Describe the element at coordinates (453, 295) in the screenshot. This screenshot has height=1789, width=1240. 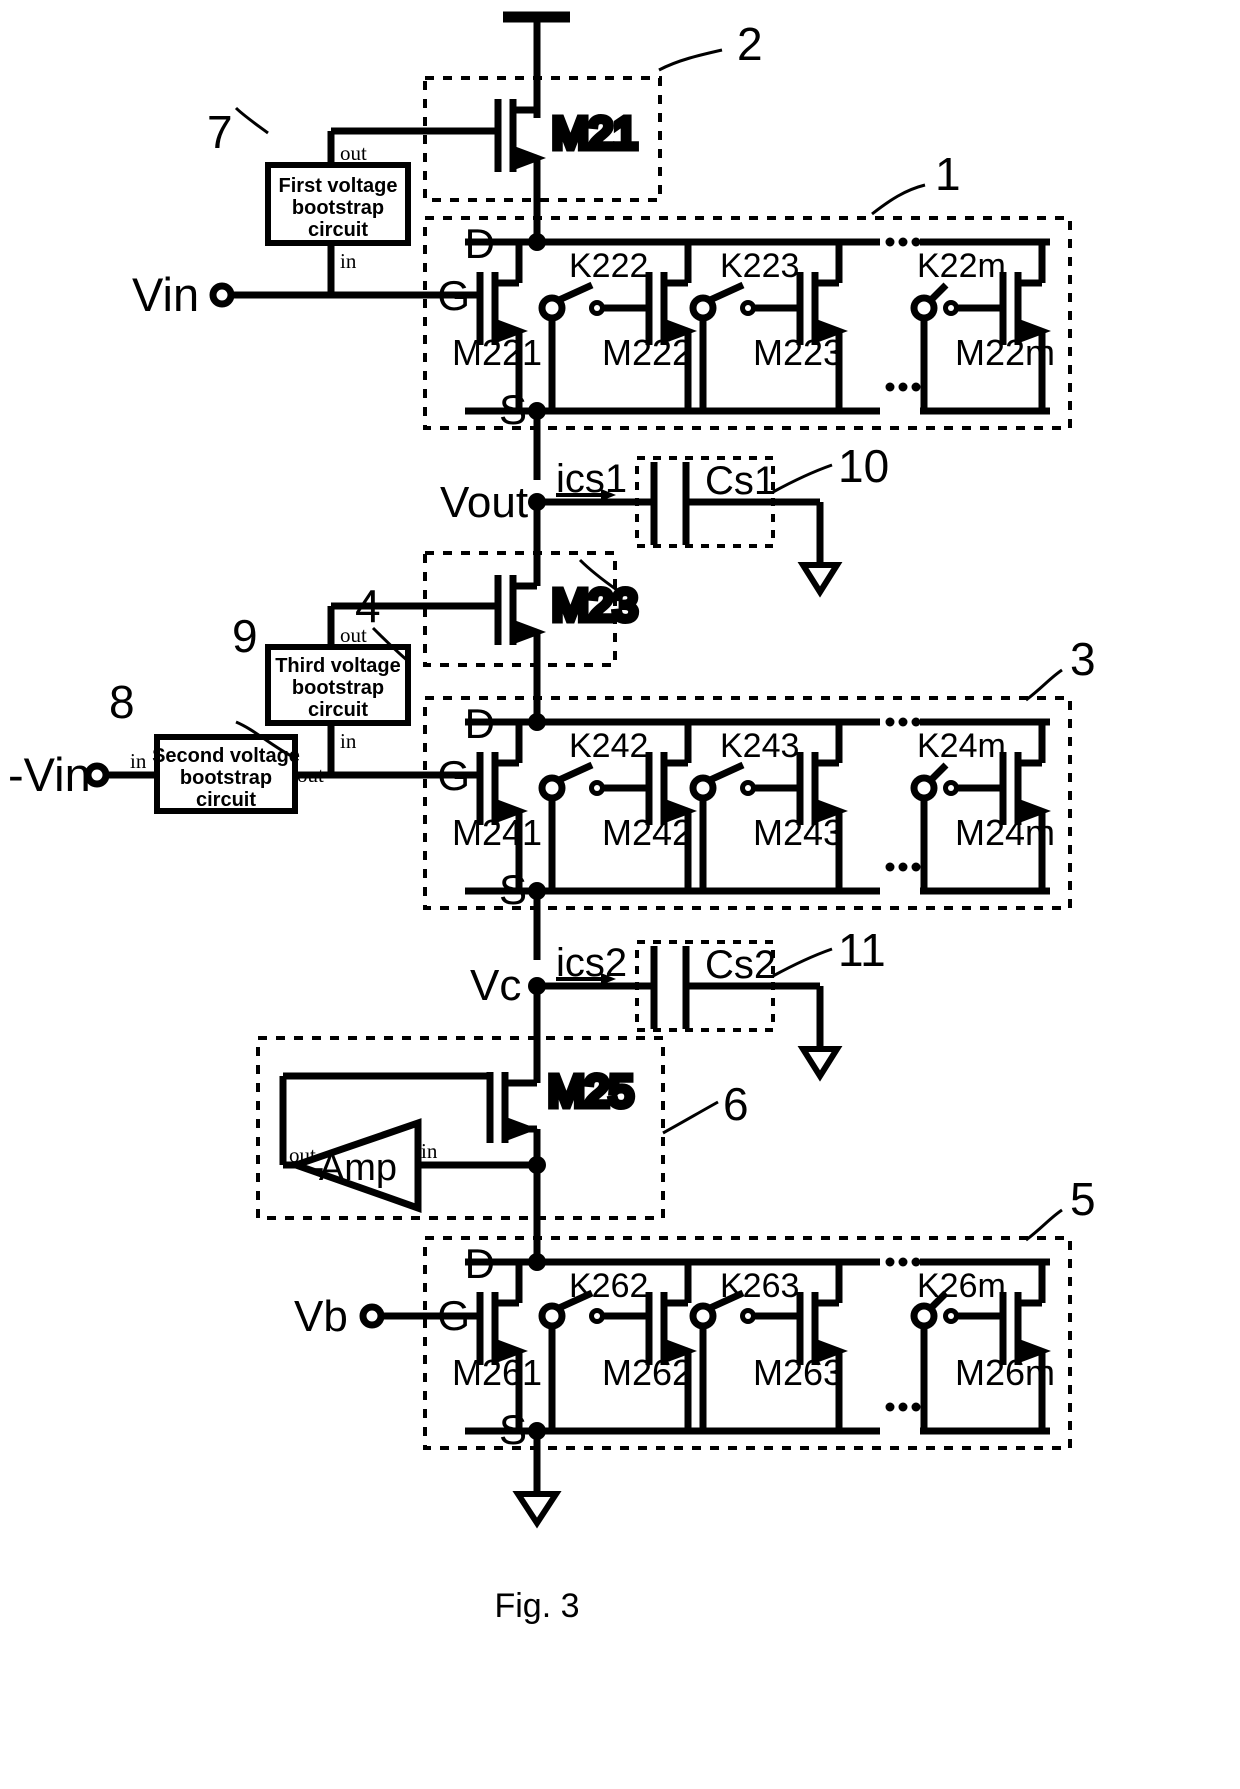
I see `node-label-g1: G` at that location.